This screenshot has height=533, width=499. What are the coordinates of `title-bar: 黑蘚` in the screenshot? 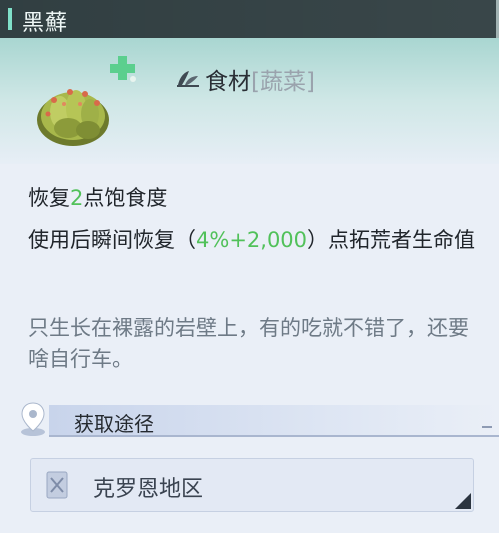 It's located at (249, 19).